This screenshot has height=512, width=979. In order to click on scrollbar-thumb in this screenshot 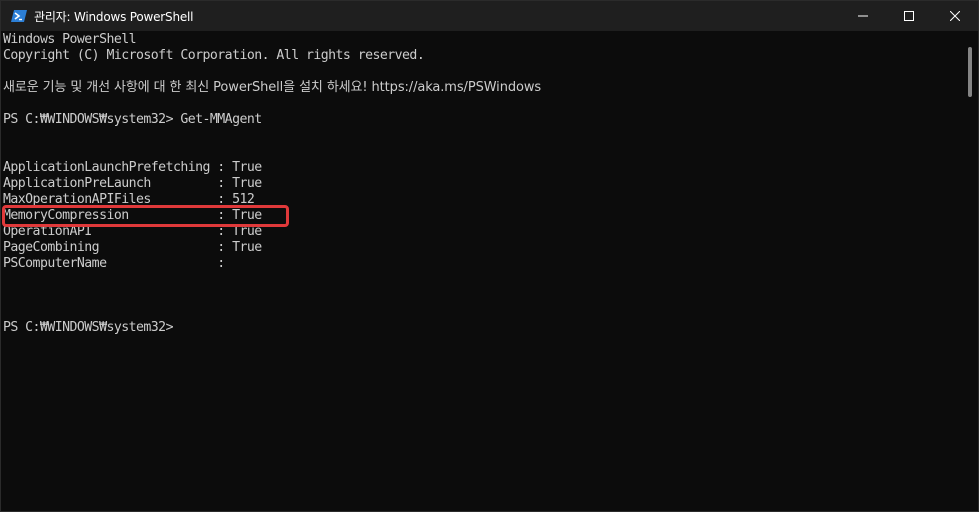, I will do `click(970, 72)`.